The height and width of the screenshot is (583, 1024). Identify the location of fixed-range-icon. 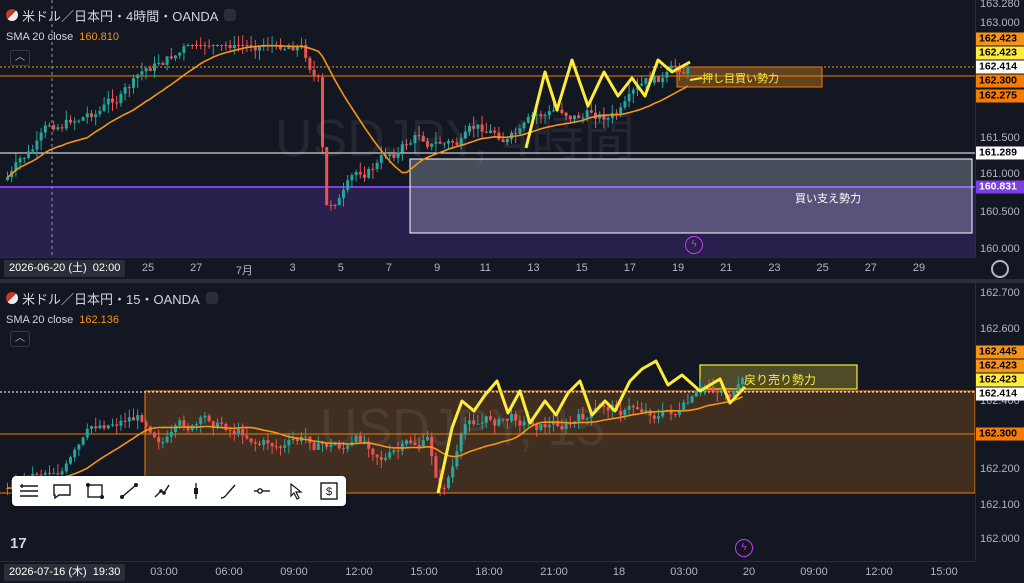
(196, 491).